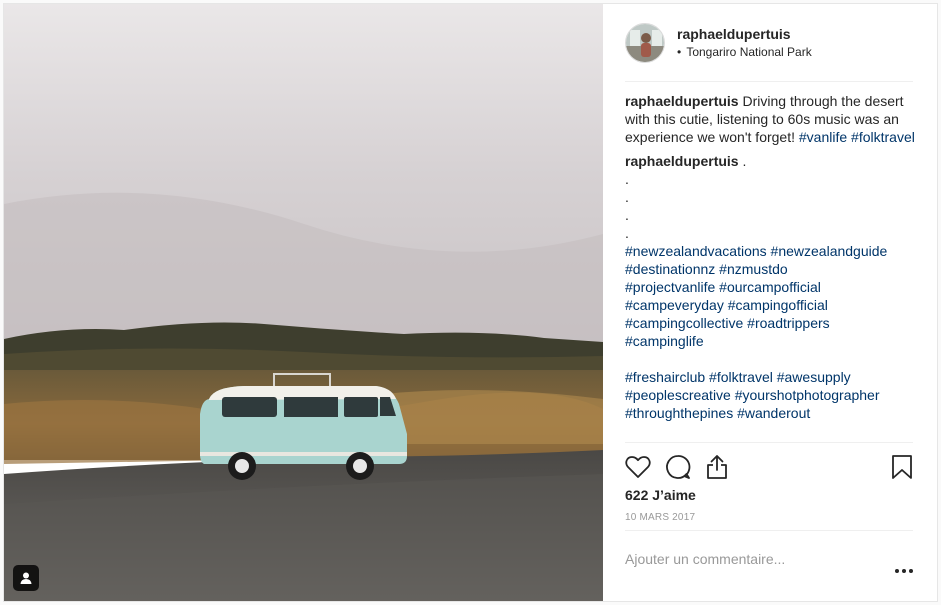 The height and width of the screenshot is (605, 941). Describe the element at coordinates (638, 466) in the screenshot. I see `heart-icon` at that location.